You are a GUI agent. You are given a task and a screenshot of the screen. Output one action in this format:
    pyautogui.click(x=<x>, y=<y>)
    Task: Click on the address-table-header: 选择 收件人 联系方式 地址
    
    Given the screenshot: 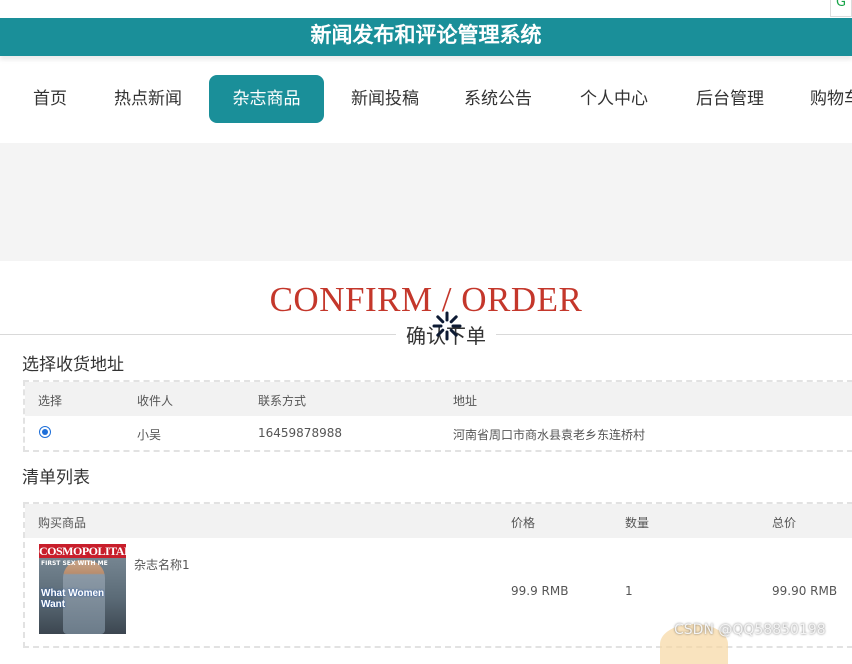 What is the action you would take?
    pyautogui.click(x=438, y=399)
    